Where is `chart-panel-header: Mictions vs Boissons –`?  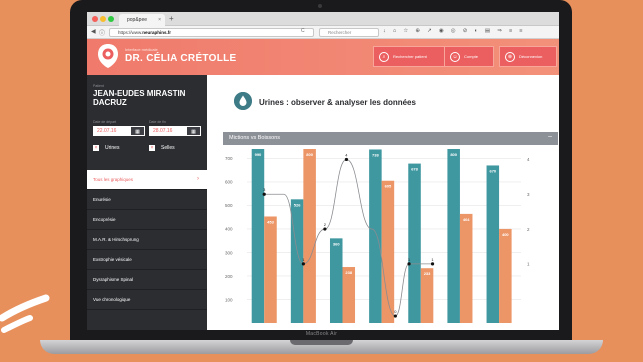 chart-panel-header: Mictions vs Boissons – is located at coordinates (390, 138).